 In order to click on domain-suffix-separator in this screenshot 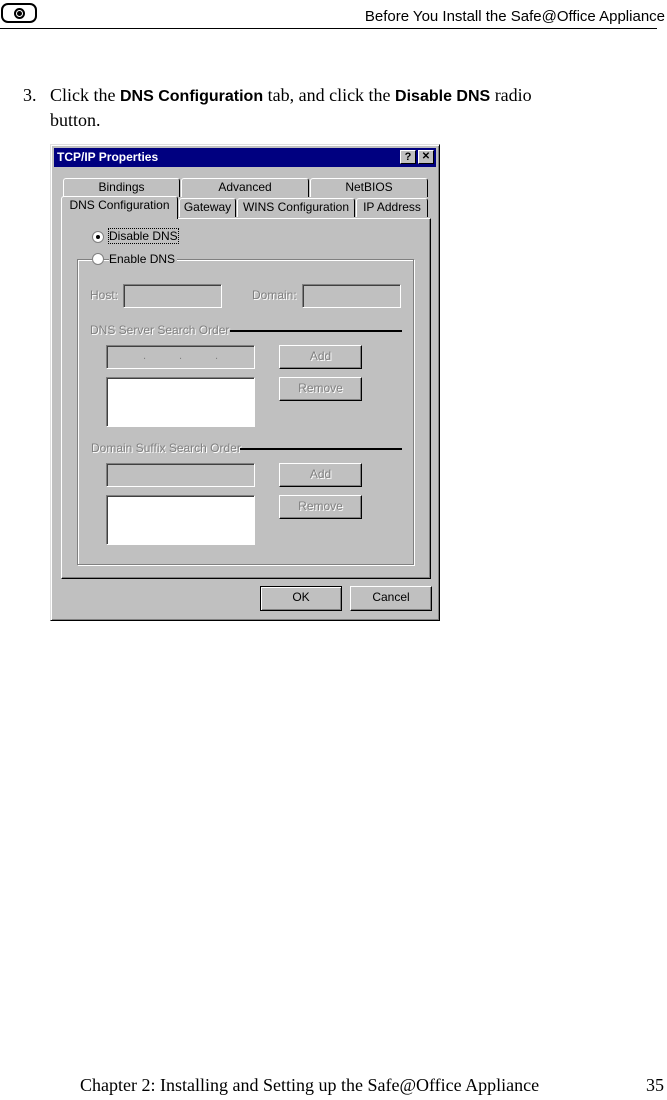, I will do `click(321, 449)`.